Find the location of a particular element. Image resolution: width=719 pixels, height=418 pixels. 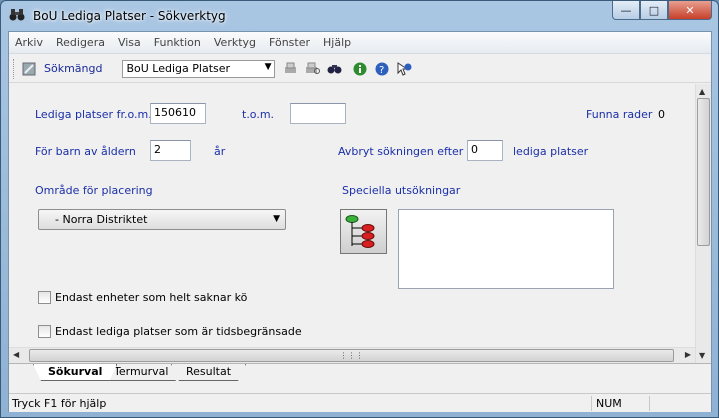

abort-unit-label: lediga platser is located at coordinates (551, 151).